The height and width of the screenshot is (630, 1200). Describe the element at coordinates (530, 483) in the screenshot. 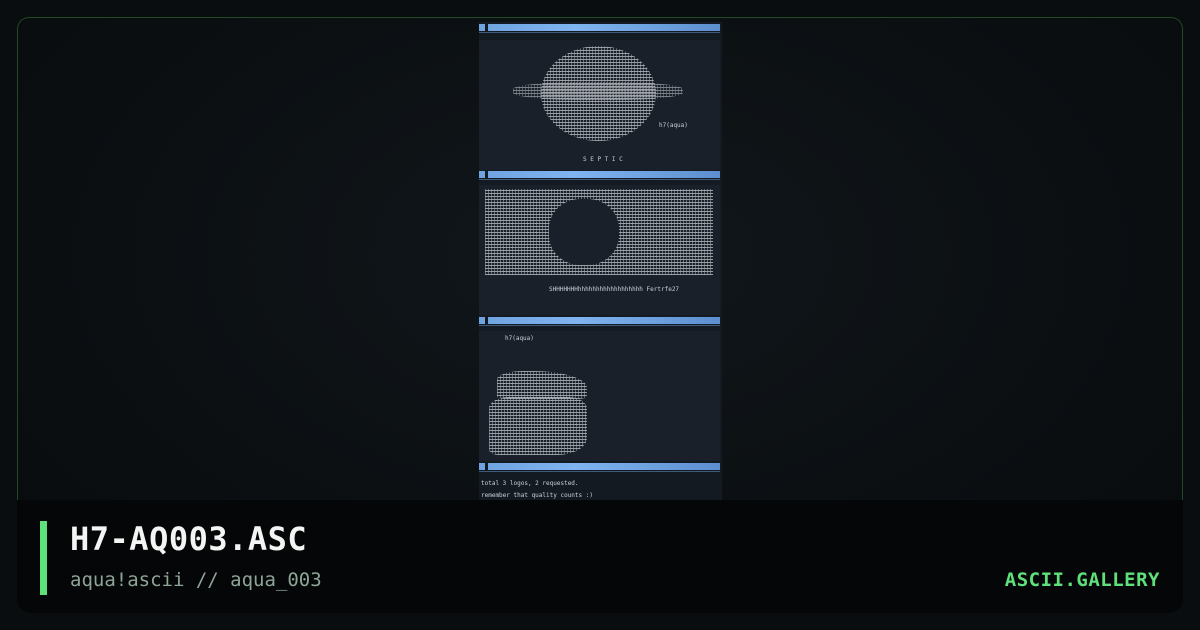

I see `preview-footer-line-1: total 3 logos, 2 requested.` at that location.